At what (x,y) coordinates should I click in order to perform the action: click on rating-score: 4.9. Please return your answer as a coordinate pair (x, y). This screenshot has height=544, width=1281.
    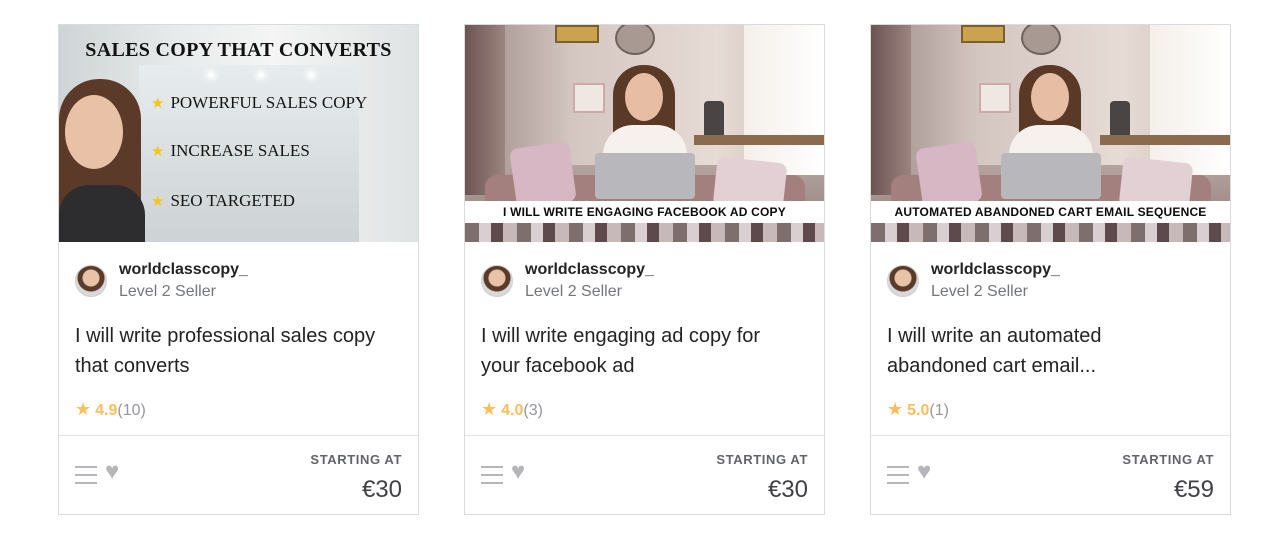
    Looking at the image, I should click on (106, 410).